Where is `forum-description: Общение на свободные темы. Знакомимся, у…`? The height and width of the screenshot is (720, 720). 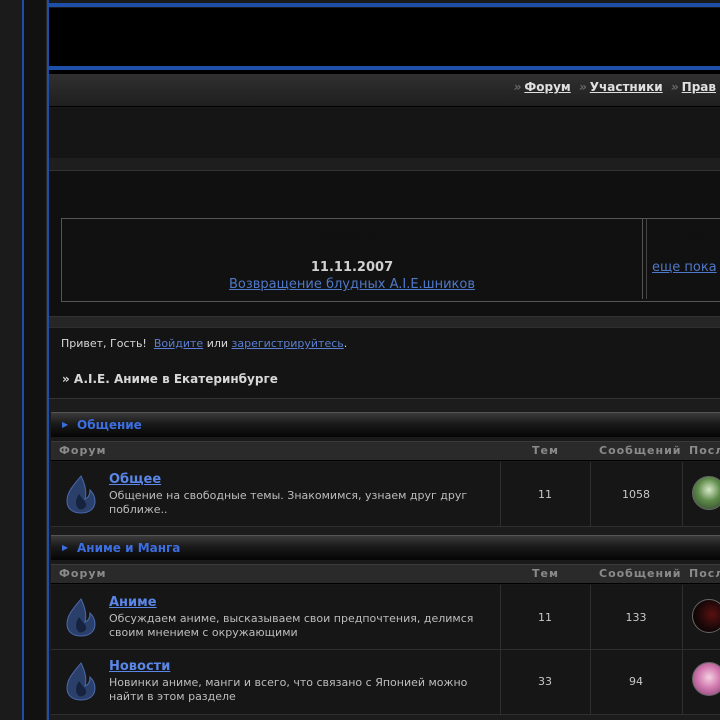 forum-description: Общение на свободные темы. Знакомимся, у… is located at coordinates (288, 502).